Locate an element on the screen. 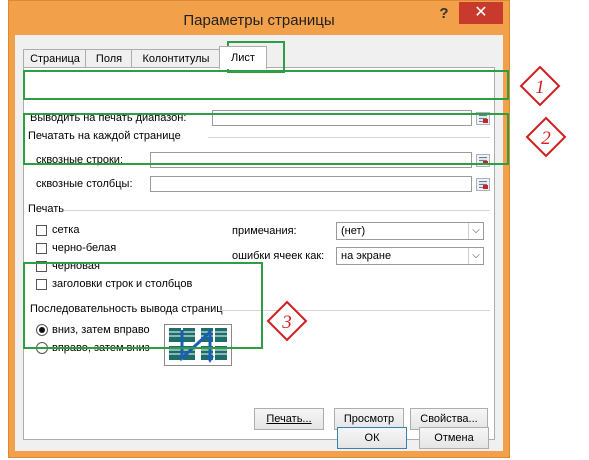  comments-select: (нет) ⌵ is located at coordinates (410, 231).